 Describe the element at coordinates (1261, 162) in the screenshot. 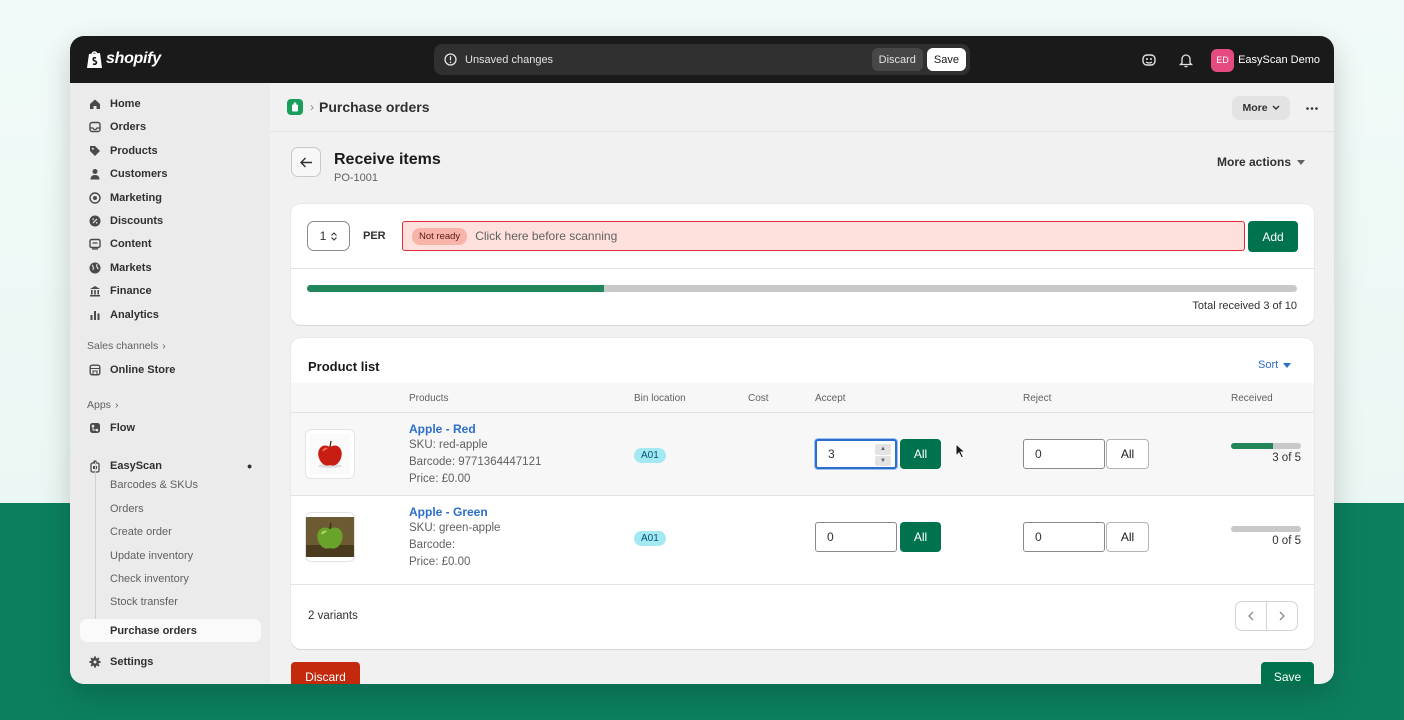

I see `more-actions-button: More actions` at that location.